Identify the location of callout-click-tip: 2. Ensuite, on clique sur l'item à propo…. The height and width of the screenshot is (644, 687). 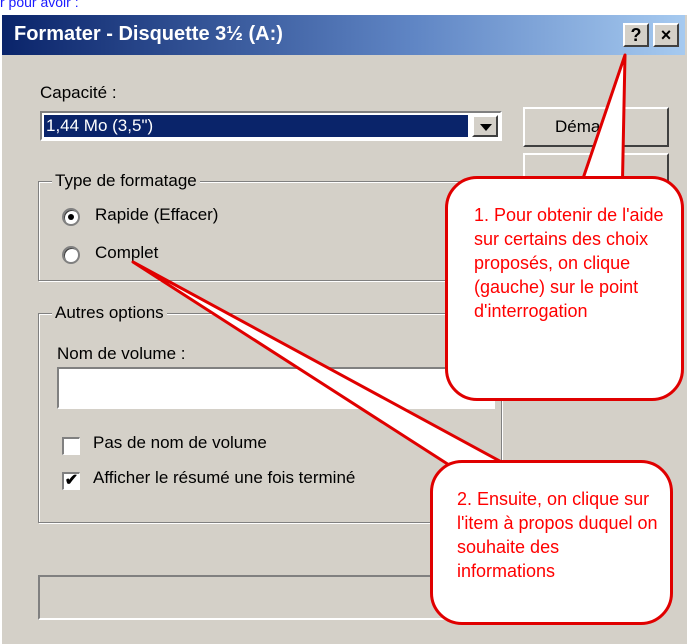
(551, 542).